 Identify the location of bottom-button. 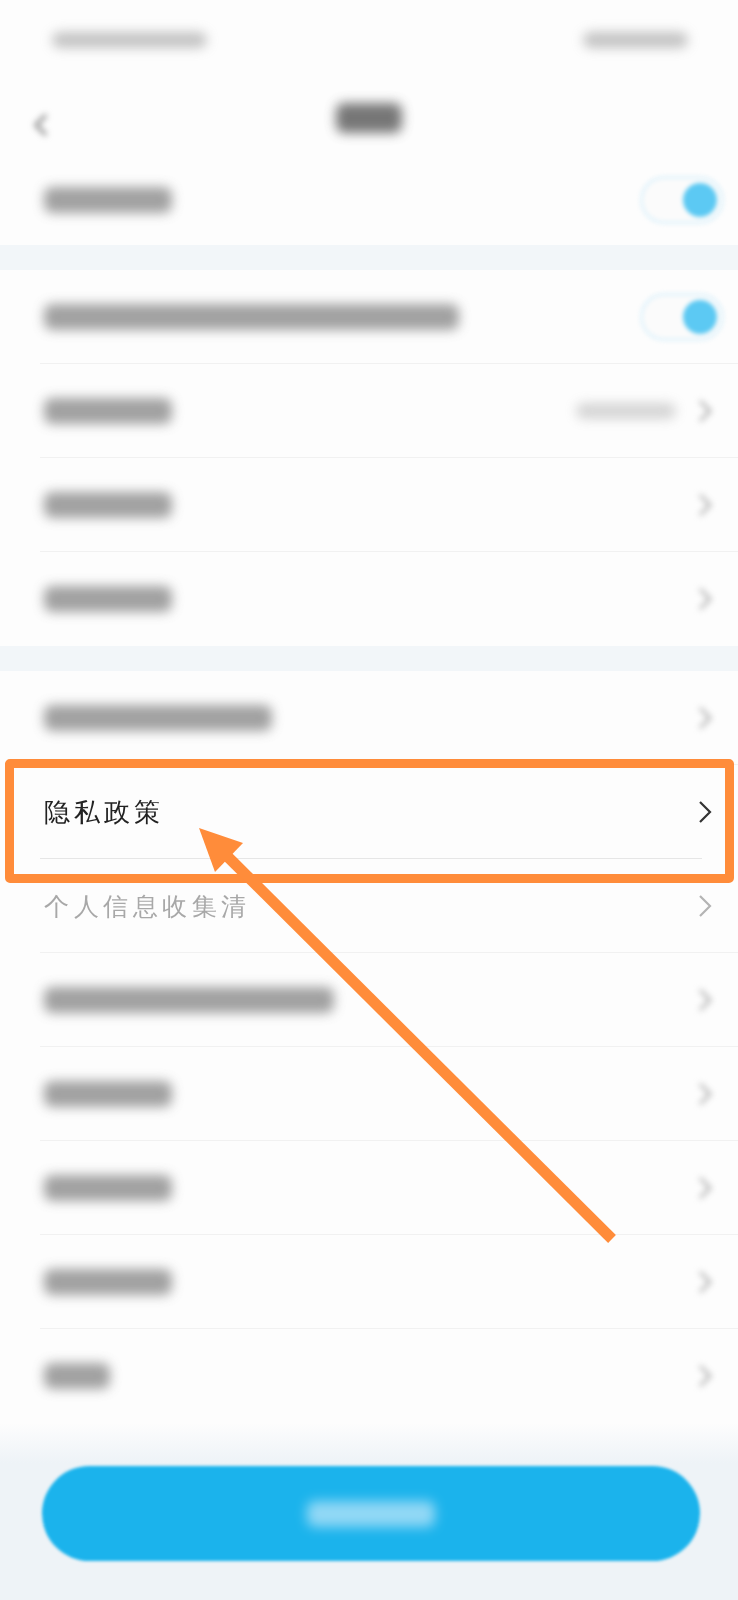
(371, 1513).